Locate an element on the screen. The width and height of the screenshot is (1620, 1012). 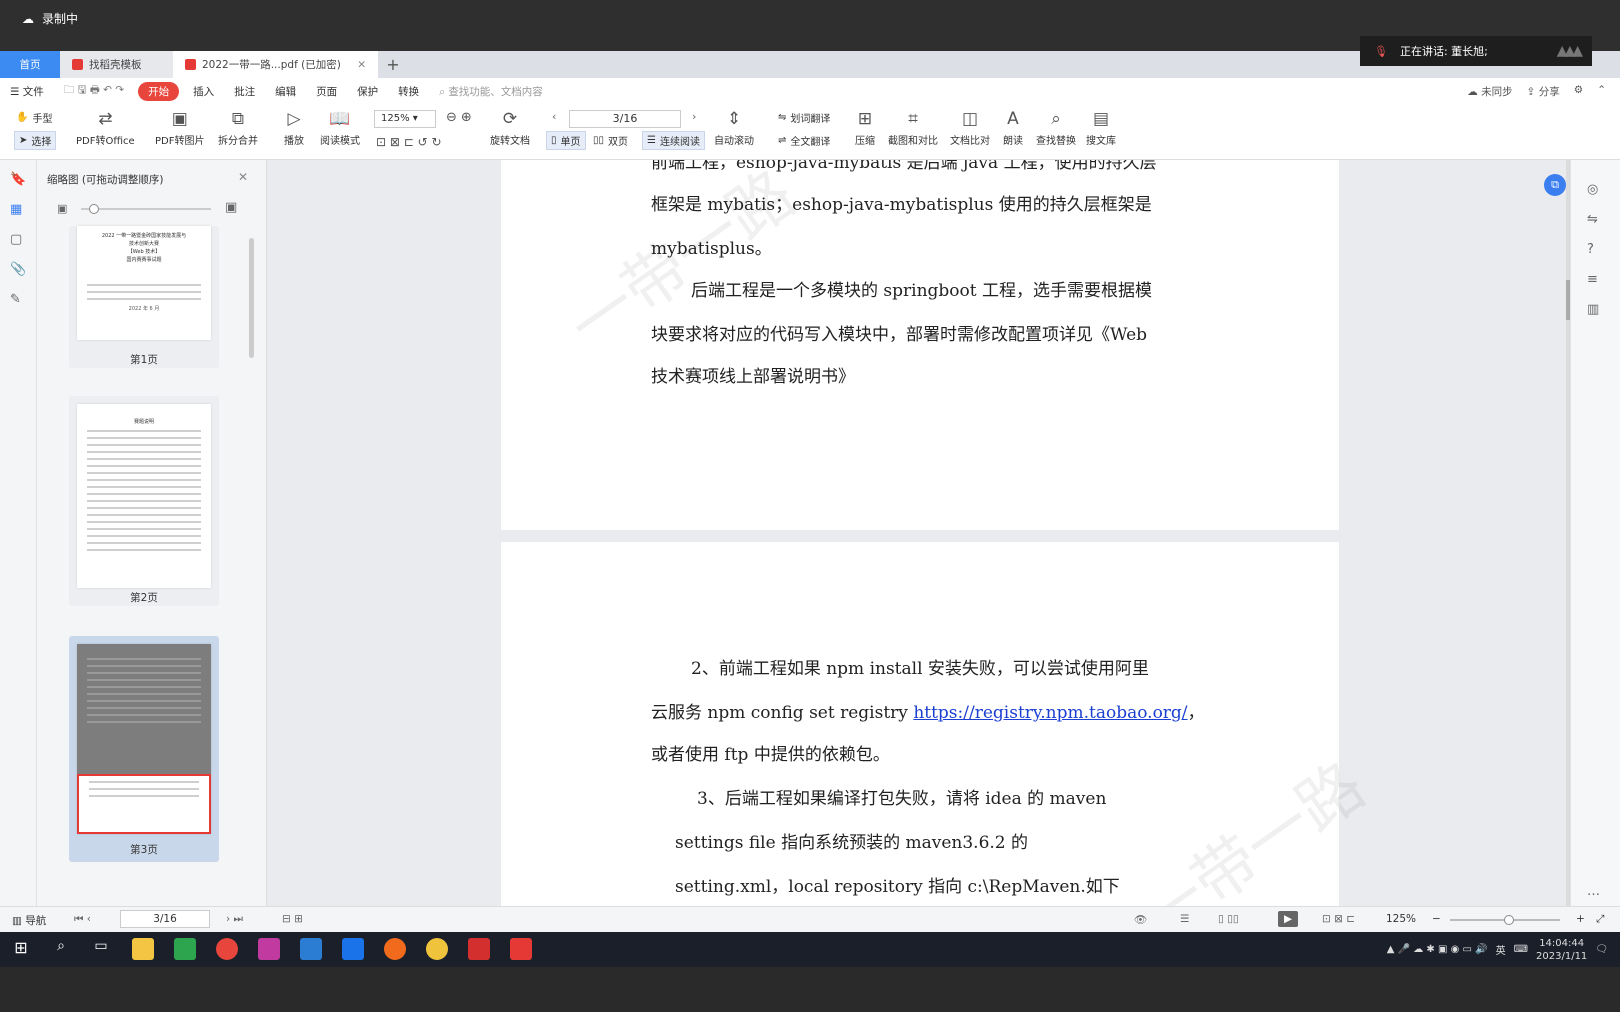
nav-button: ▥ 导航 is located at coordinates (29, 920).